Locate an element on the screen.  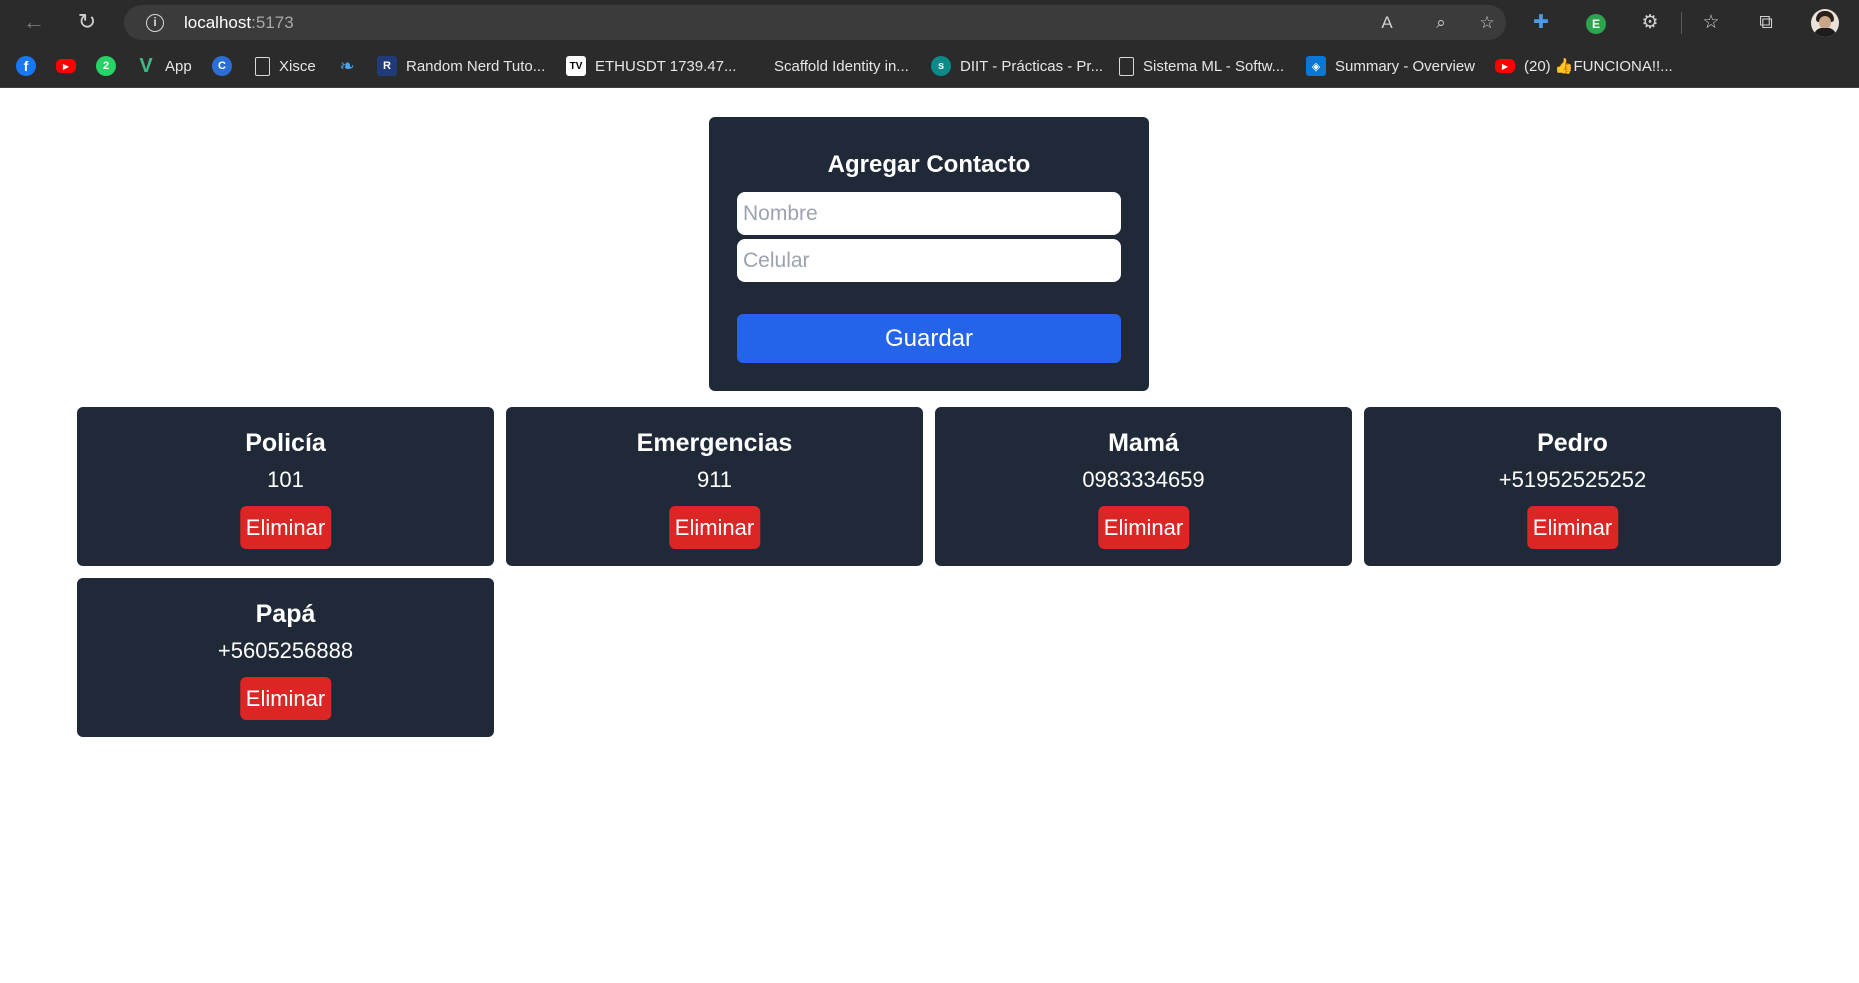
contact-name: Policía is located at coordinates (285, 443).